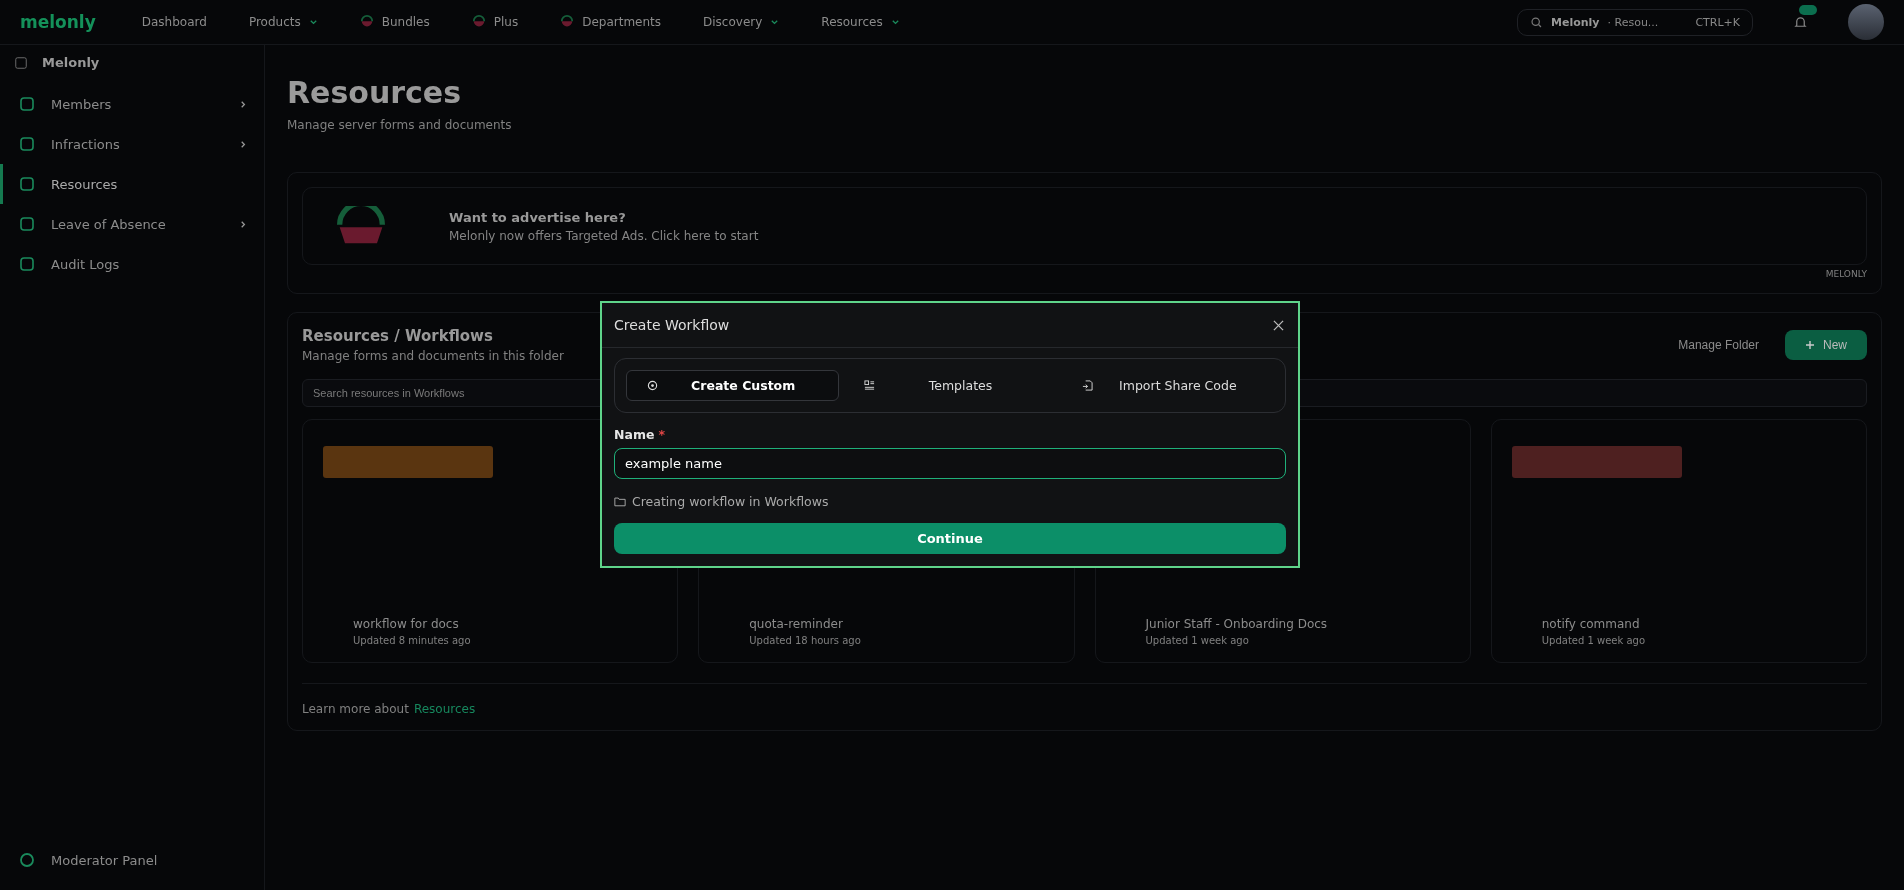 This screenshot has height=890, width=1904. I want to click on ad-text: Melonly now offers Targeted Ads. Click here to start, so click(604, 235).